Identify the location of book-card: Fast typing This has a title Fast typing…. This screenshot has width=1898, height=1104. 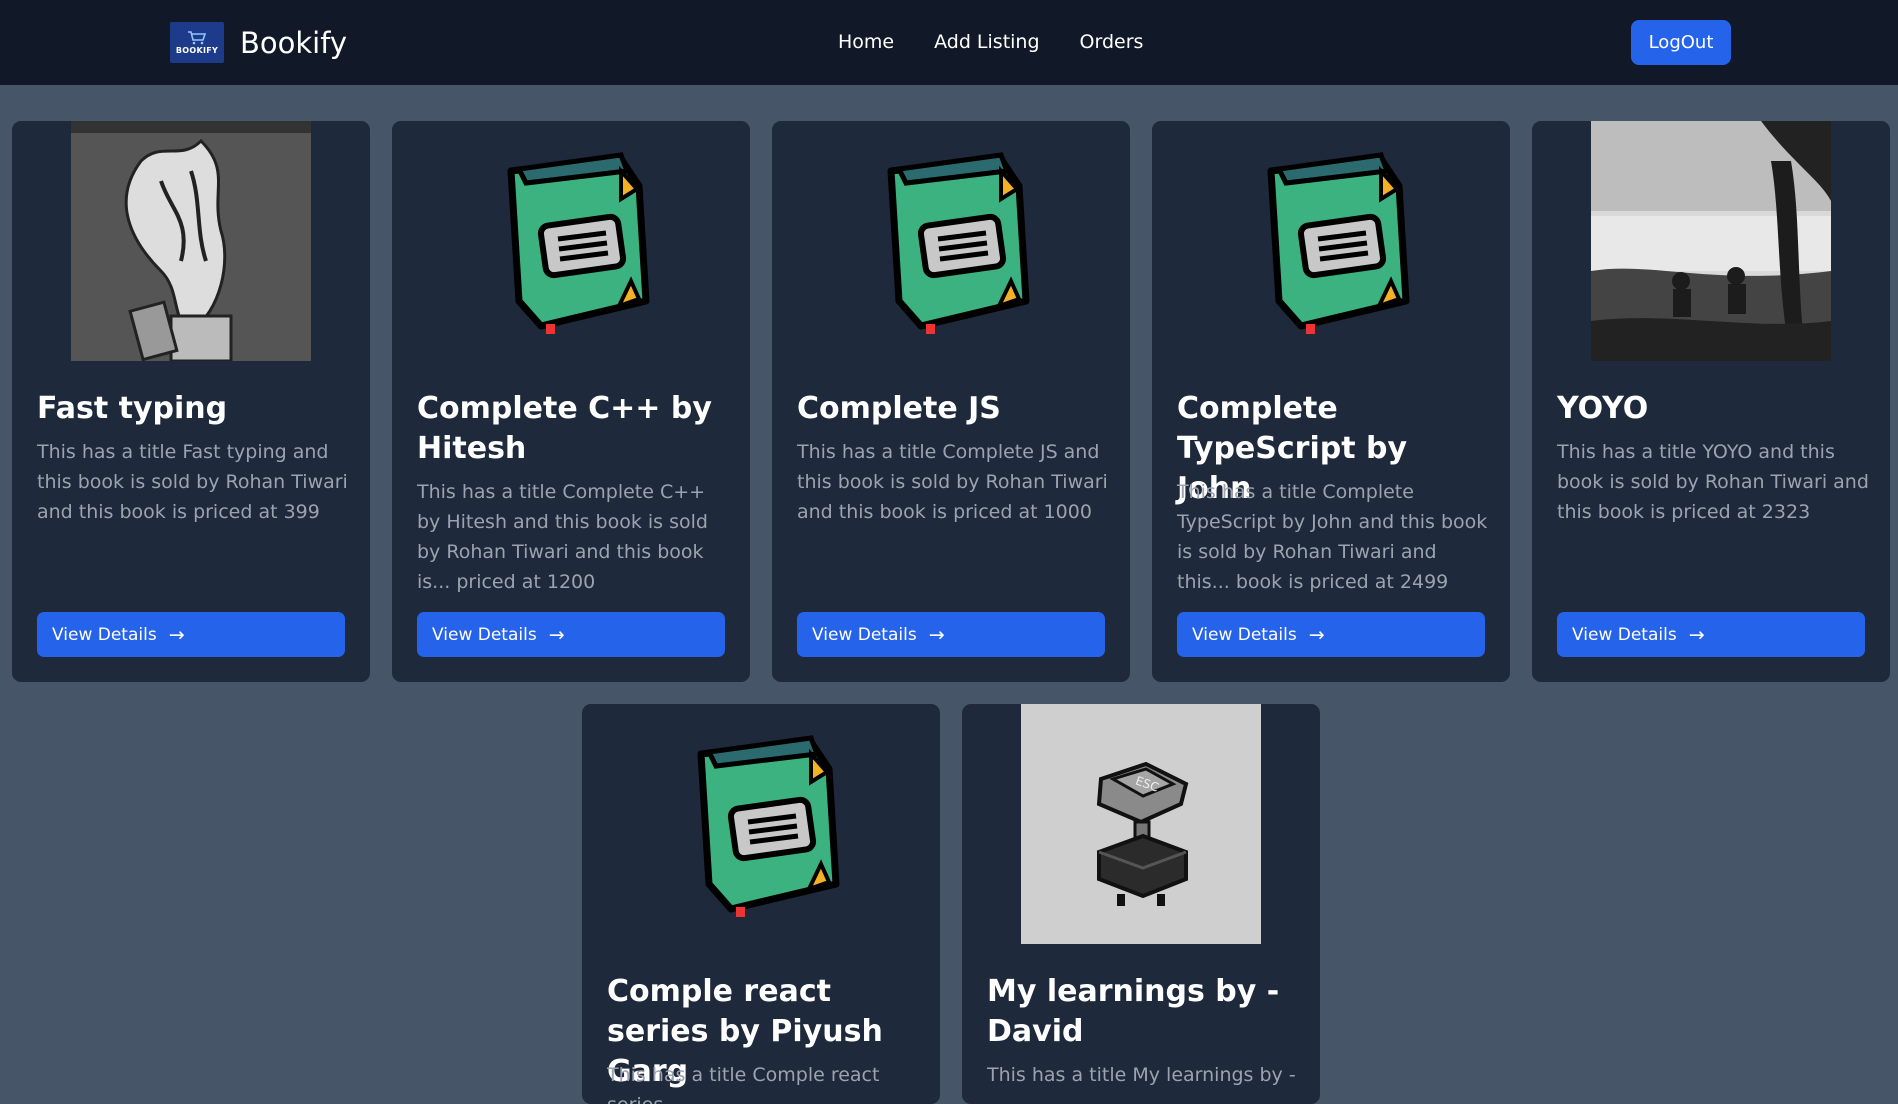
(191, 401).